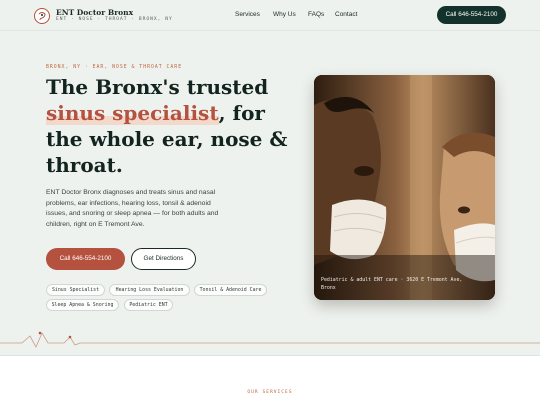 The image size is (540, 405). I want to click on services-eyebrow: OUR SERVICES, so click(270, 392).